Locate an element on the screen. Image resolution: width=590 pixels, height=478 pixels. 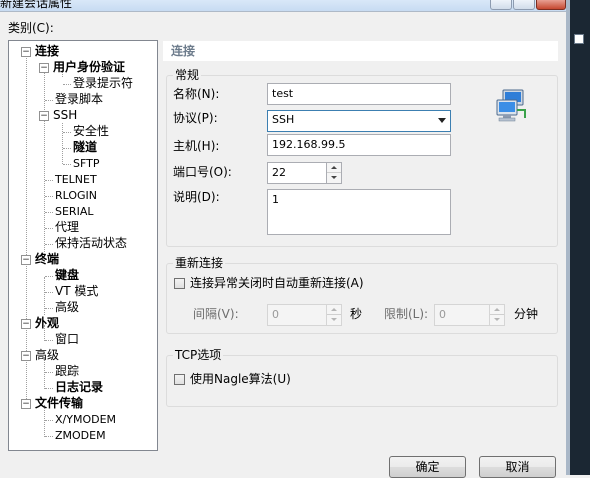
tree-item-window: 窗口 is located at coordinates (67, 339).